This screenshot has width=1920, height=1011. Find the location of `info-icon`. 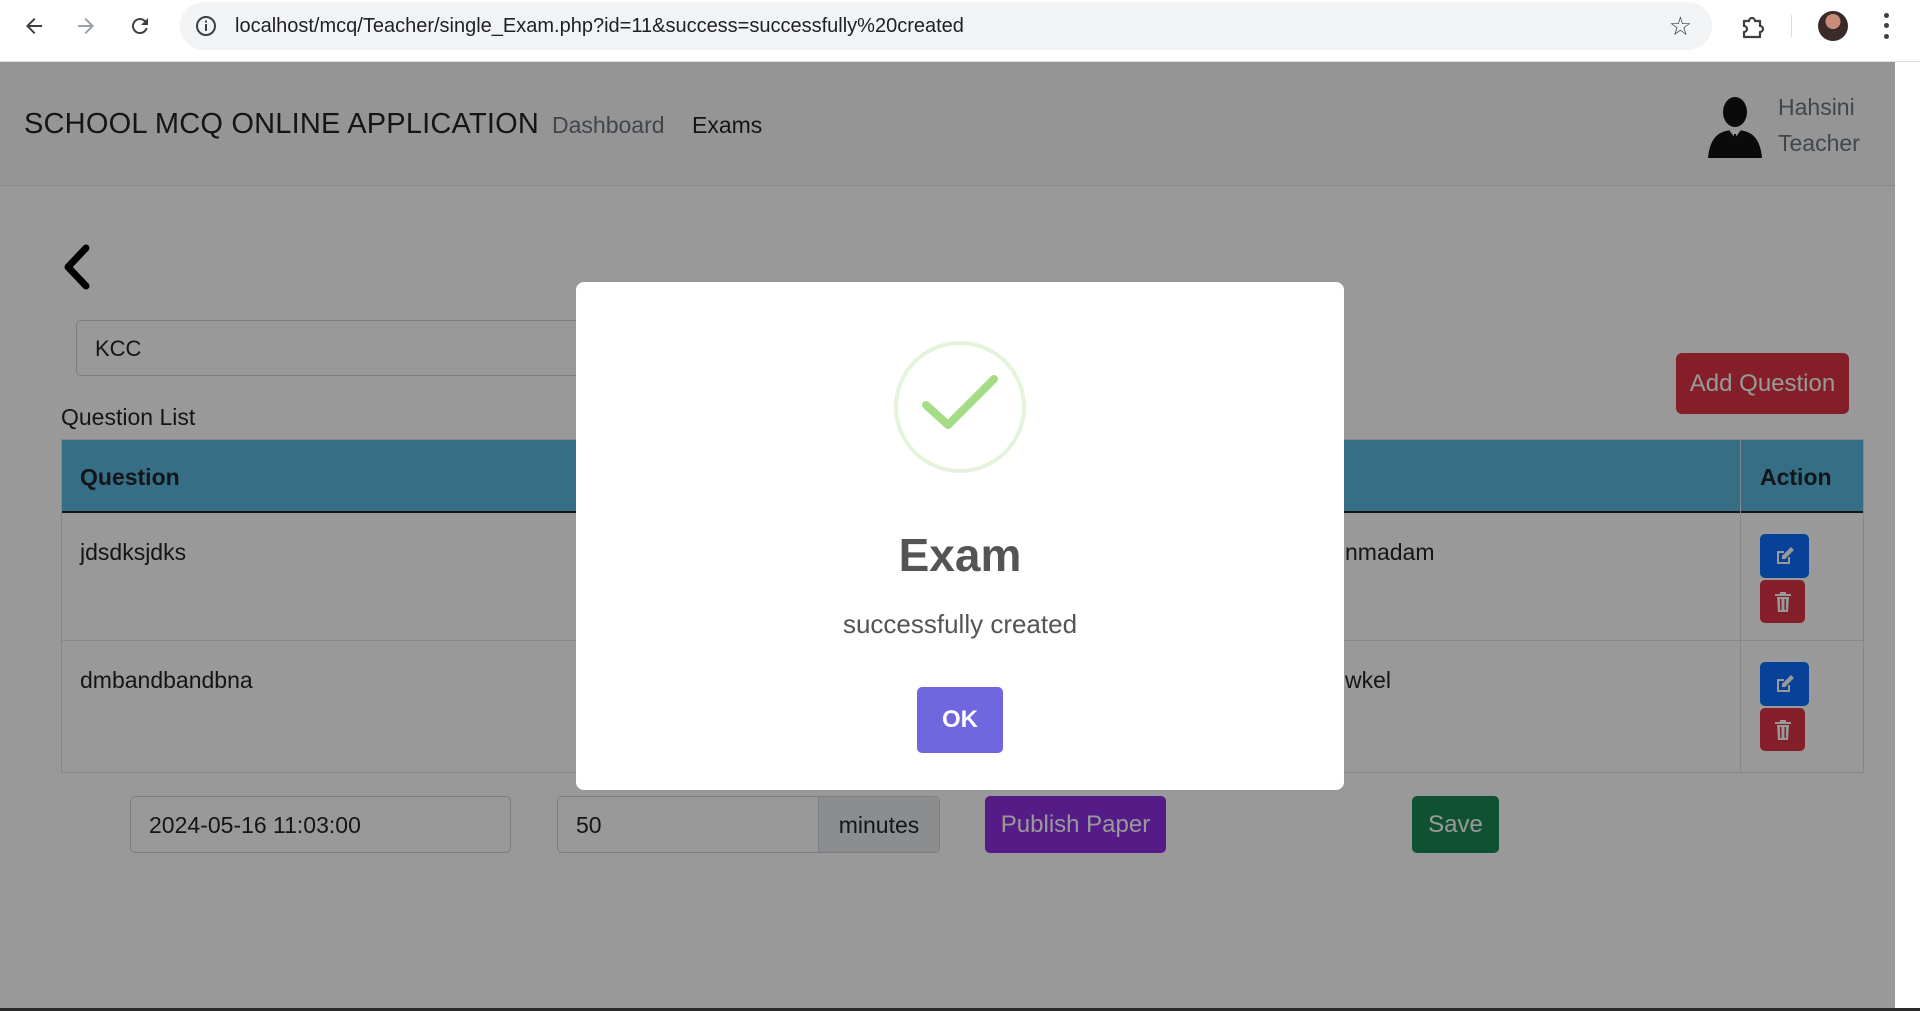

info-icon is located at coordinates (206, 26).